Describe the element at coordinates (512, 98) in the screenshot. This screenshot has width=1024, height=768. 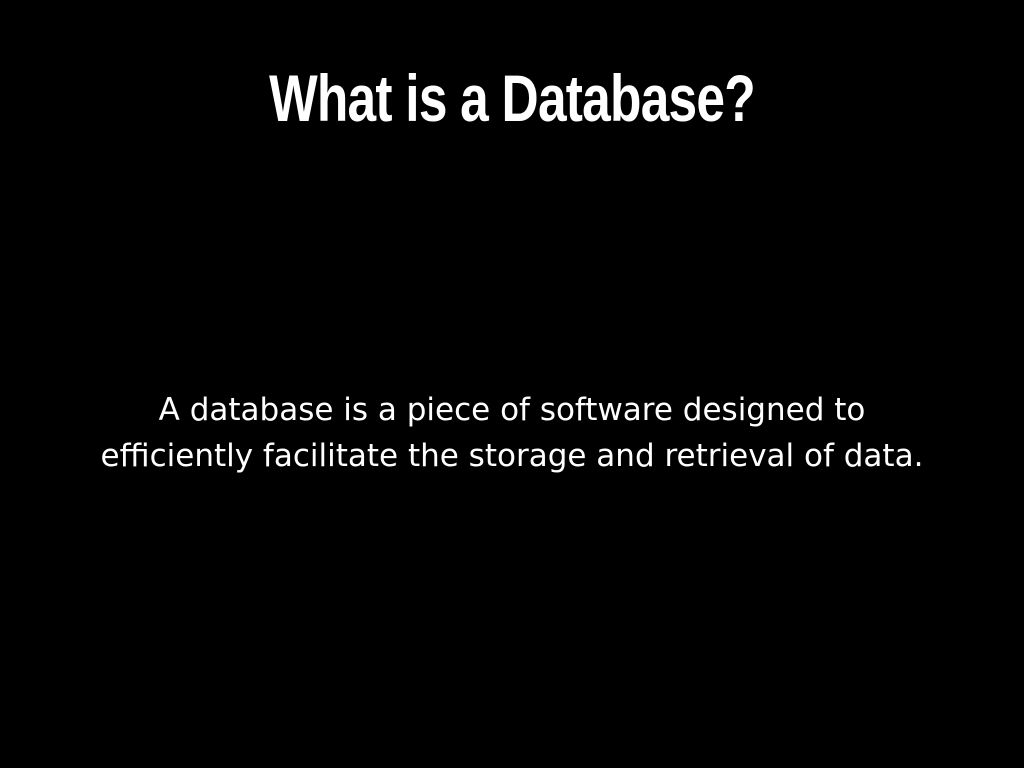
I see `slide-title: What is a Database?` at that location.